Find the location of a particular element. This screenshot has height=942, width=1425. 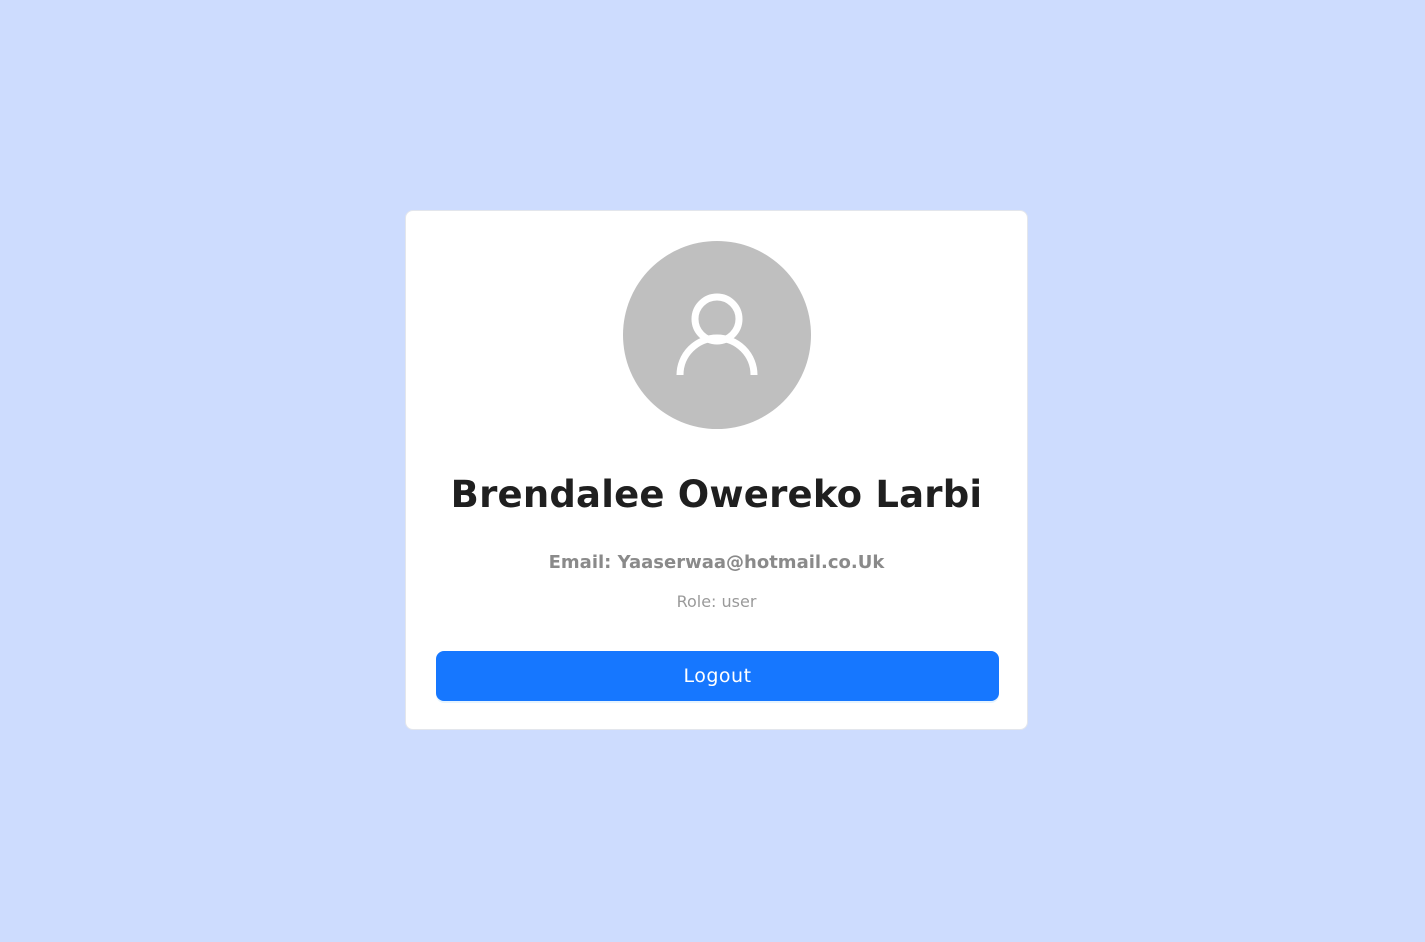

profile-email: Email: Yaaserwaa@hotmail.co.Uk is located at coordinates (716, 562).